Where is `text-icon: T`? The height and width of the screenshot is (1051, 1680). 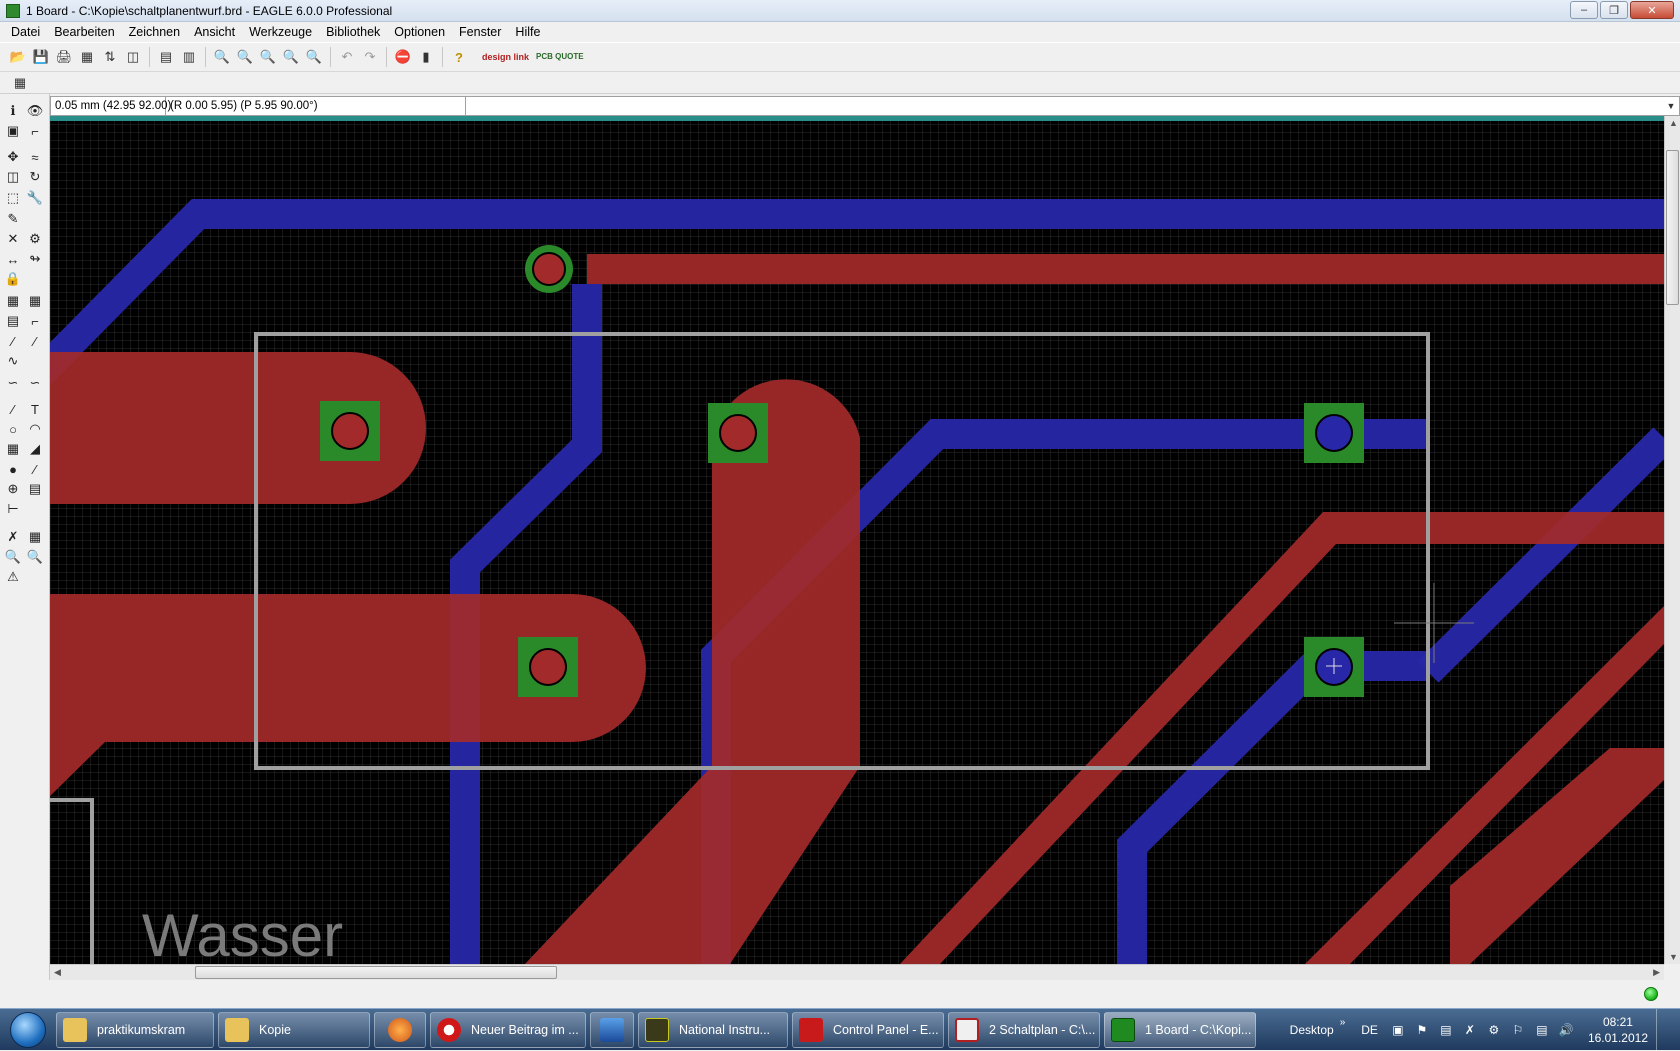 text-icon: T is located at coordinates (35, 409).